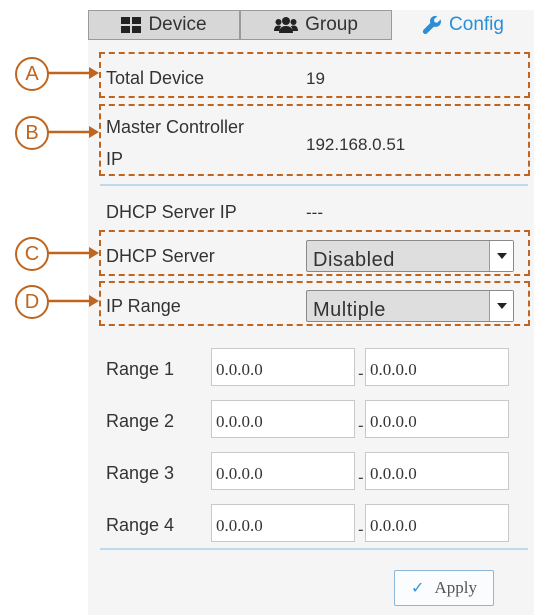 The image size is (537, 615). Describe the element at coordinates (314, 212) in the screenshot. I see `dhcp-server-ip-value: ---` at that location.